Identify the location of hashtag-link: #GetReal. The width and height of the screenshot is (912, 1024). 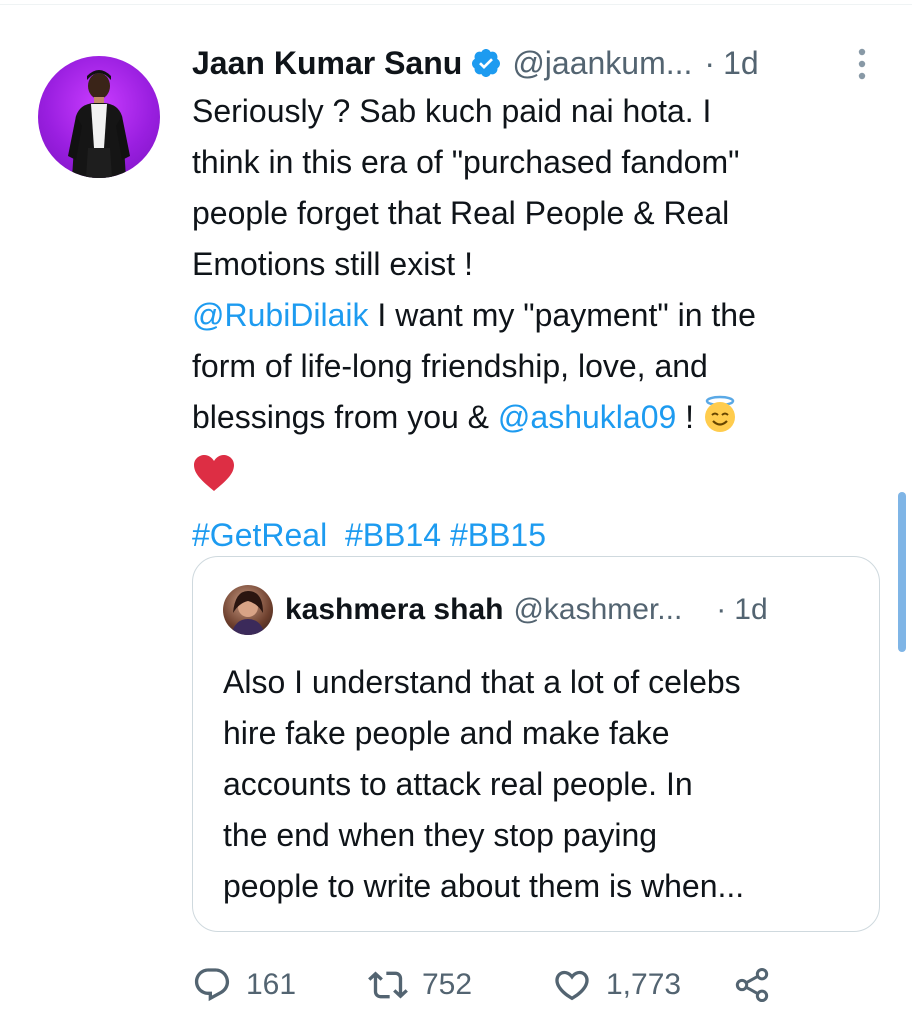
(259, 535).